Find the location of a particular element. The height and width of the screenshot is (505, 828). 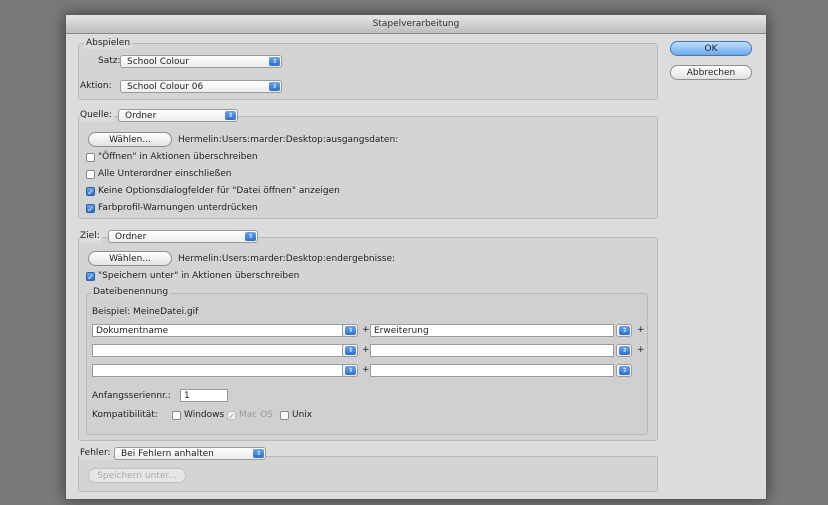

naming-popup-right-1: ⇕ is located at coordinates (624, 330).